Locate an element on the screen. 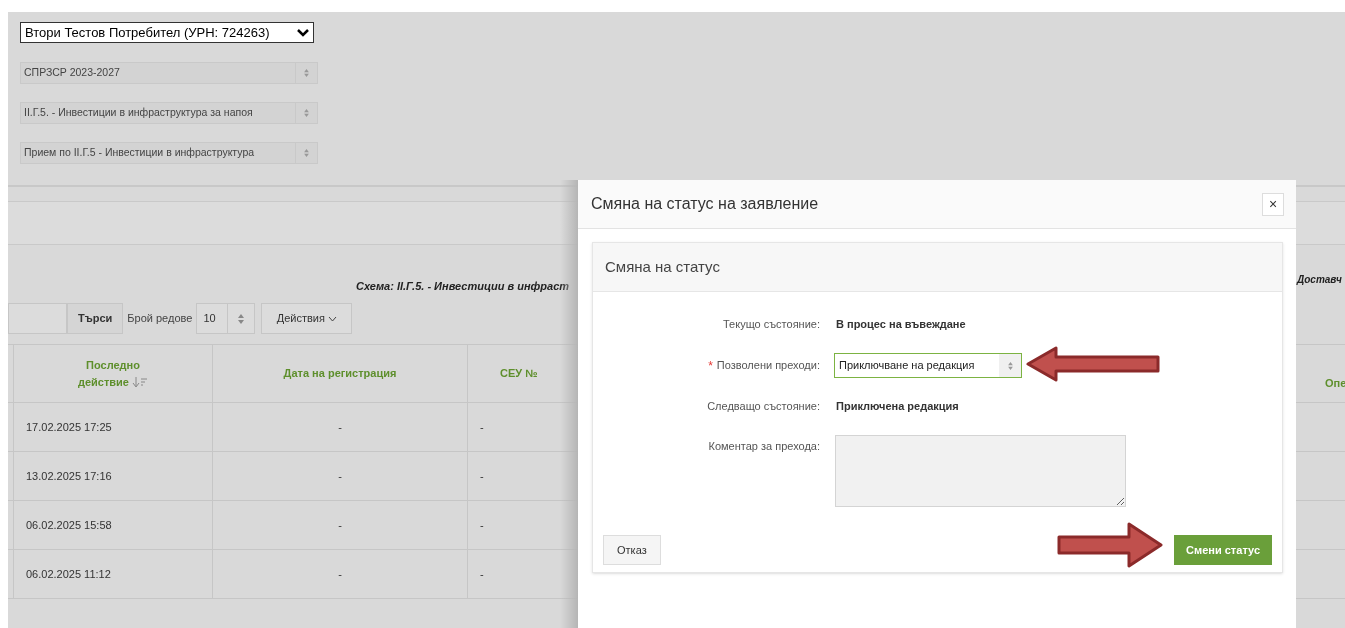 This screenshot has height=628, width=1345. required-marker: * is located at coordinates (710, 366).